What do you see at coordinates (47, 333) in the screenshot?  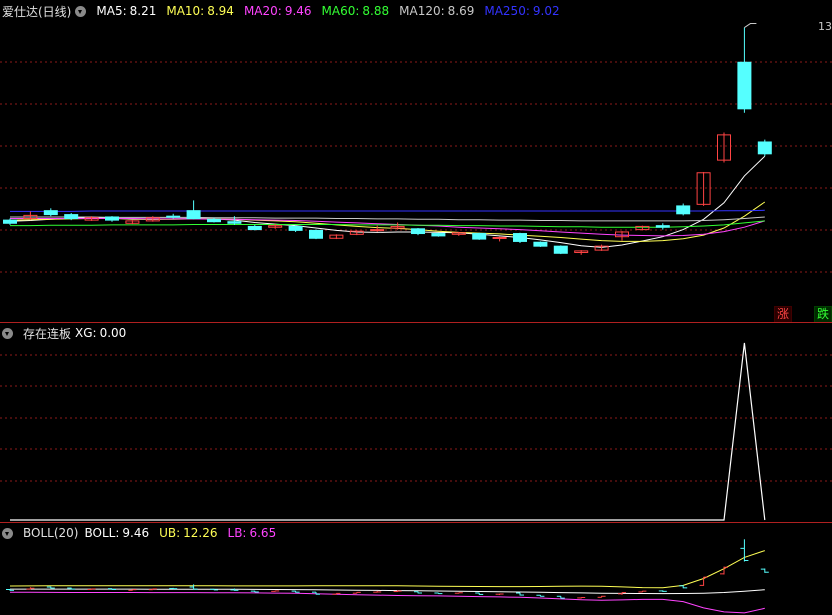 I see `xg-panel-title: 存在连板` at bounding box center [47, 333].